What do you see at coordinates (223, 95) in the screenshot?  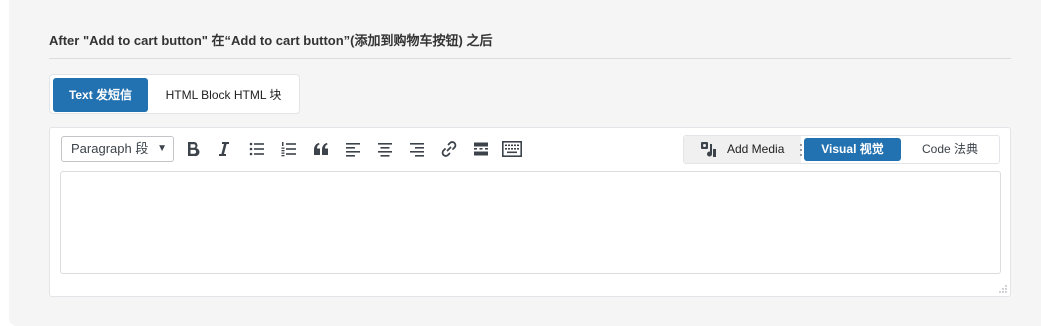 I see `tab-html-block: HTML Block HTML 块` at bounding box center [223, 95].